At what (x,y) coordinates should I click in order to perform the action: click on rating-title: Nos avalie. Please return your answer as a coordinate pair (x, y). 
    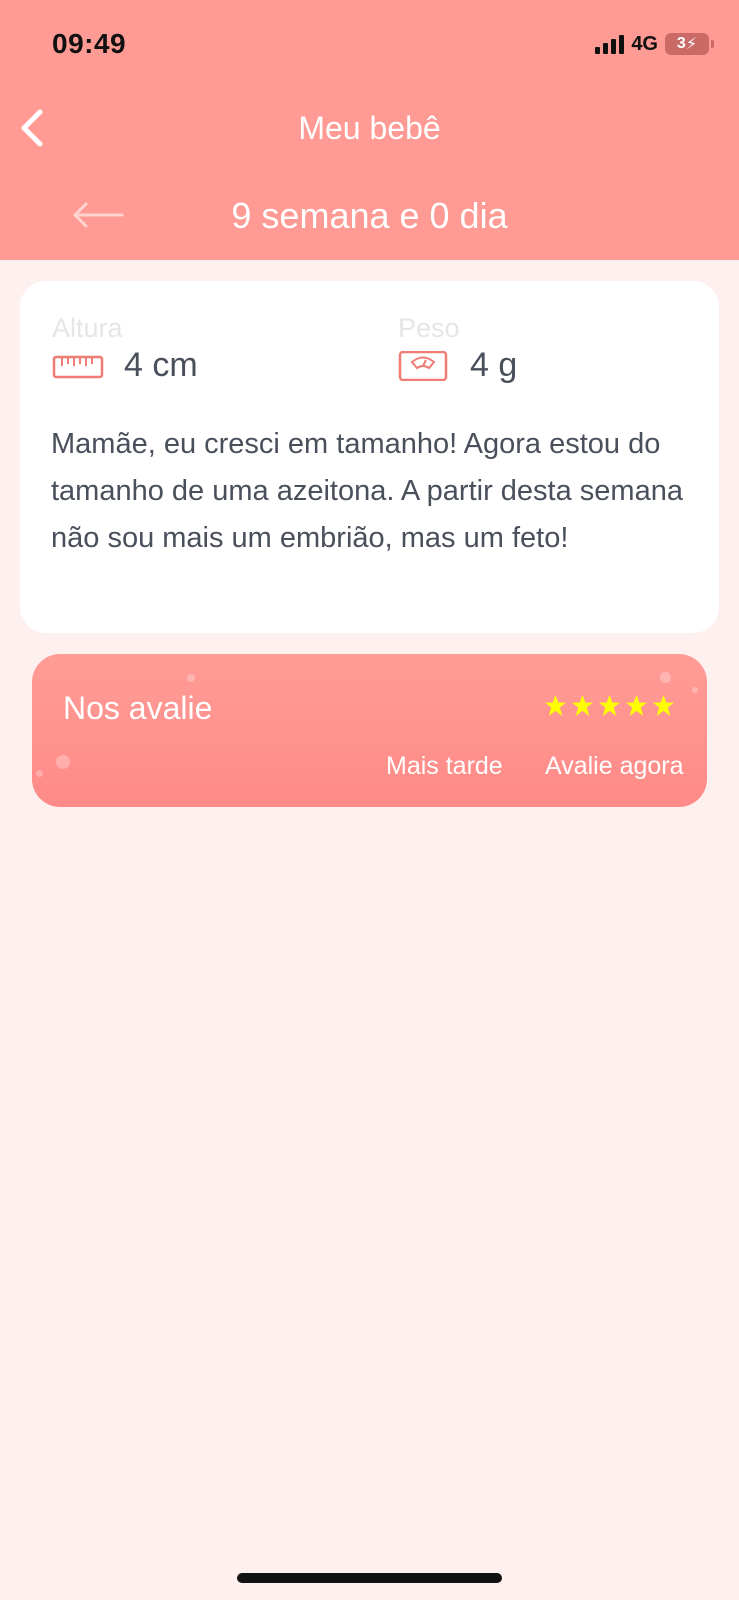
    Looking at the image, I should click on (138, 708).